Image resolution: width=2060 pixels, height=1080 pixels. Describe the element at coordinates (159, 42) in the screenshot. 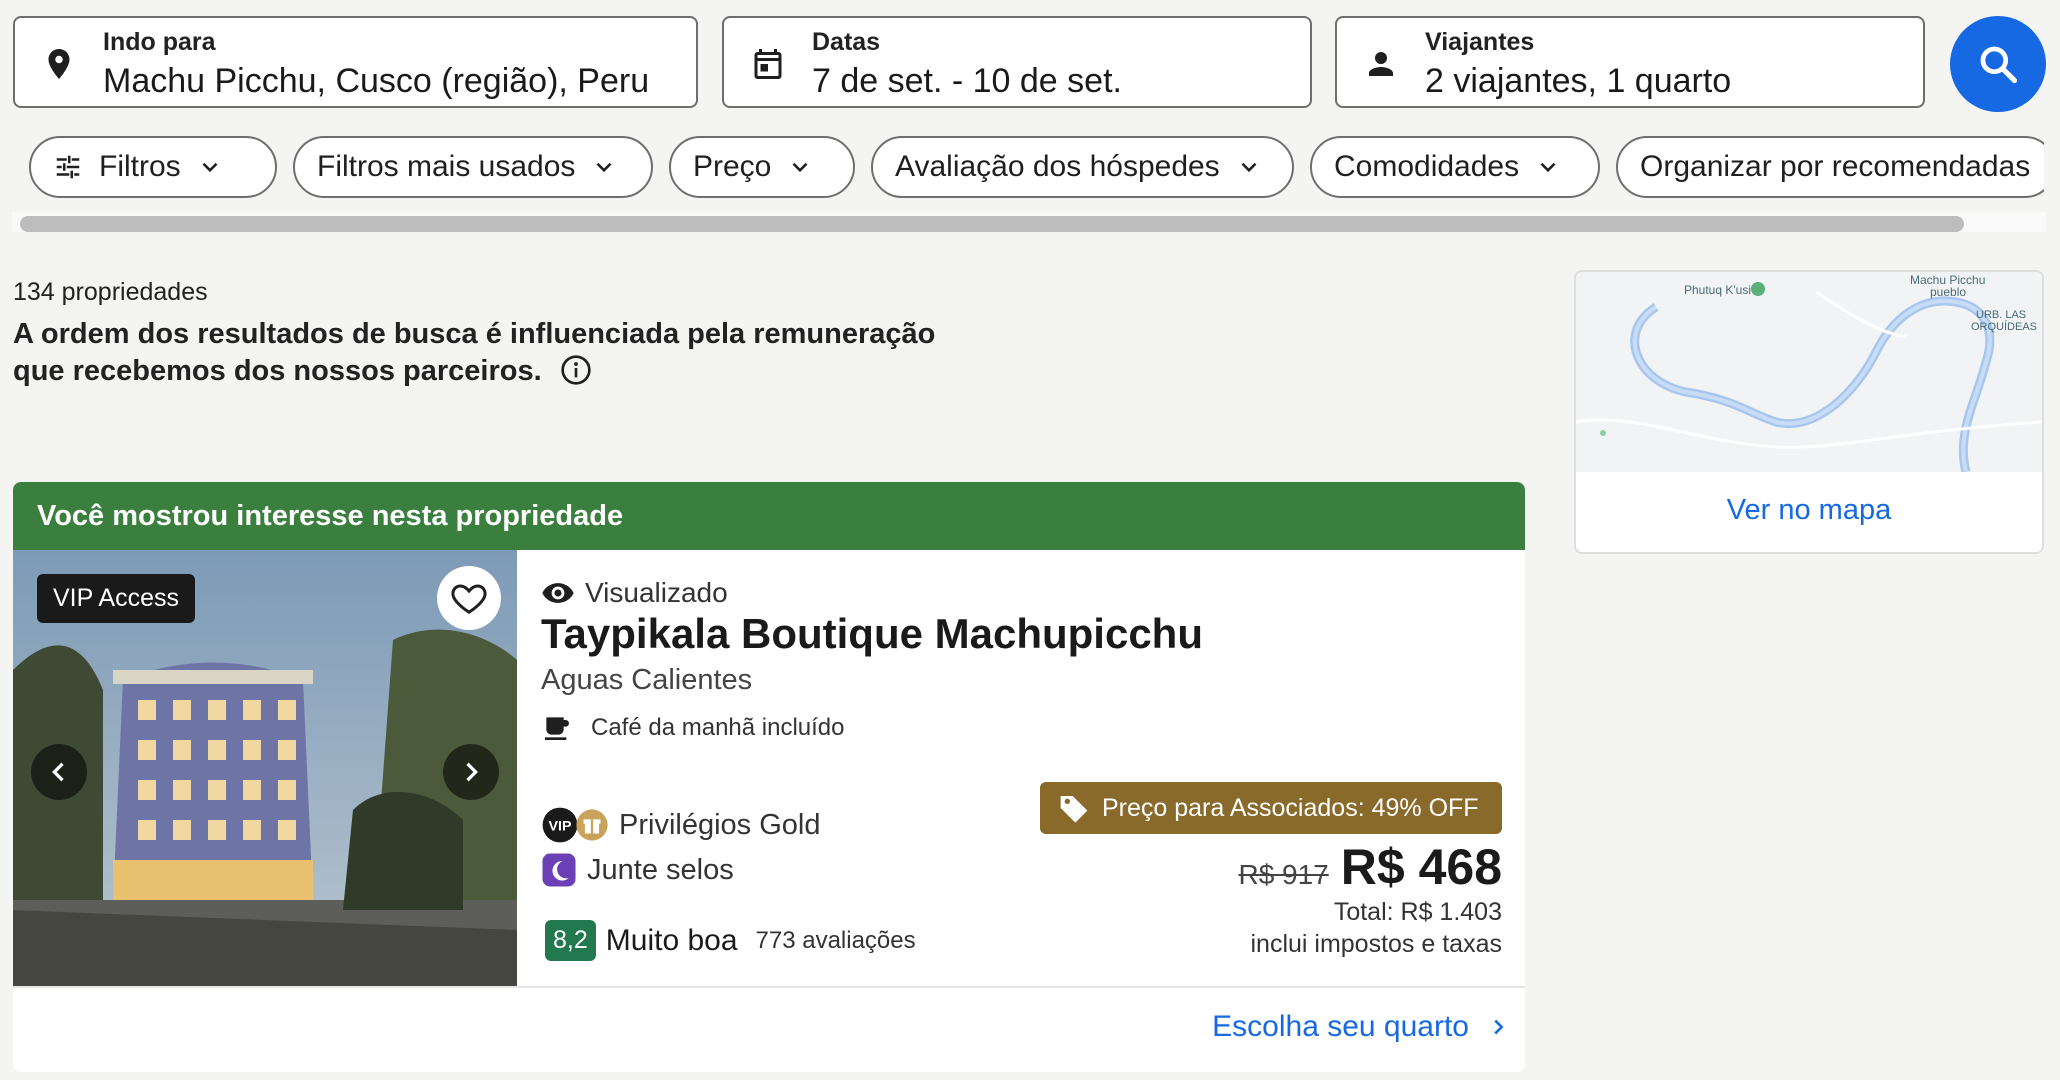

I see `destination-label: Indo para` at that location.